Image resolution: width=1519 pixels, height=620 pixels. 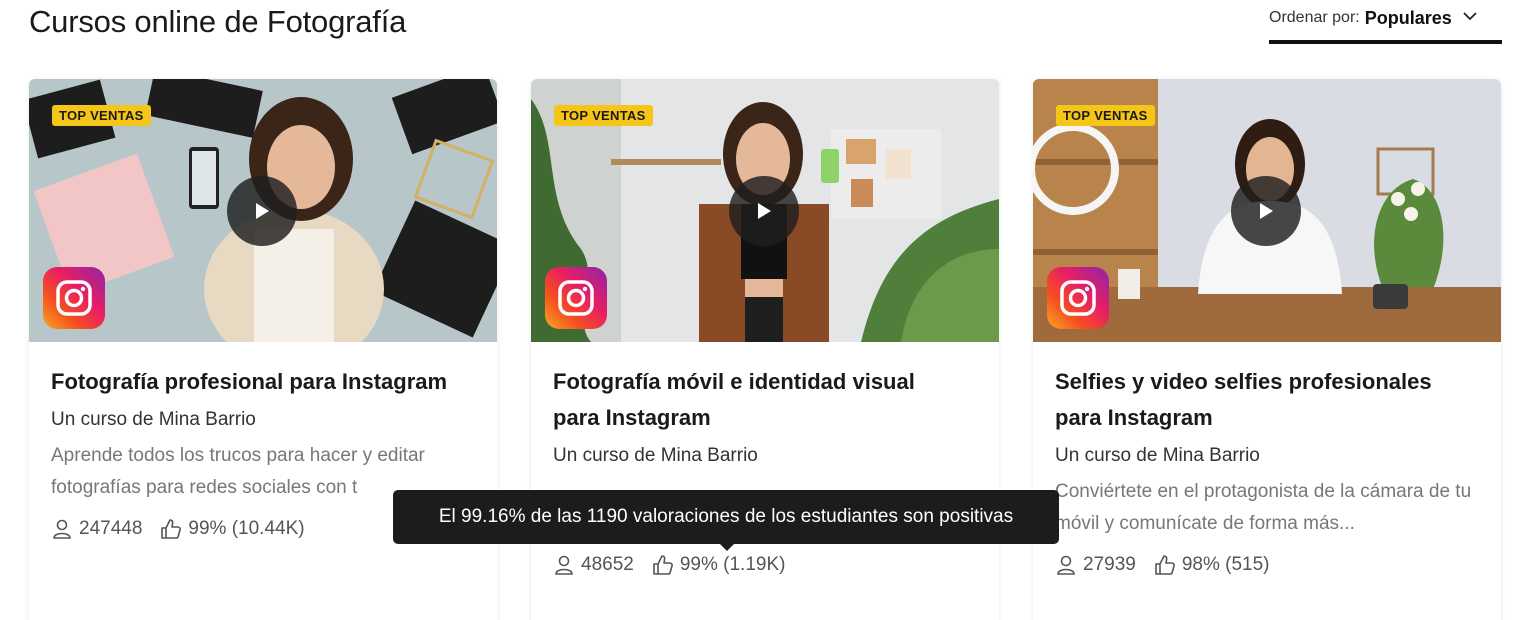 I want to click on students-count: 247448, so click(x=96, y=529).